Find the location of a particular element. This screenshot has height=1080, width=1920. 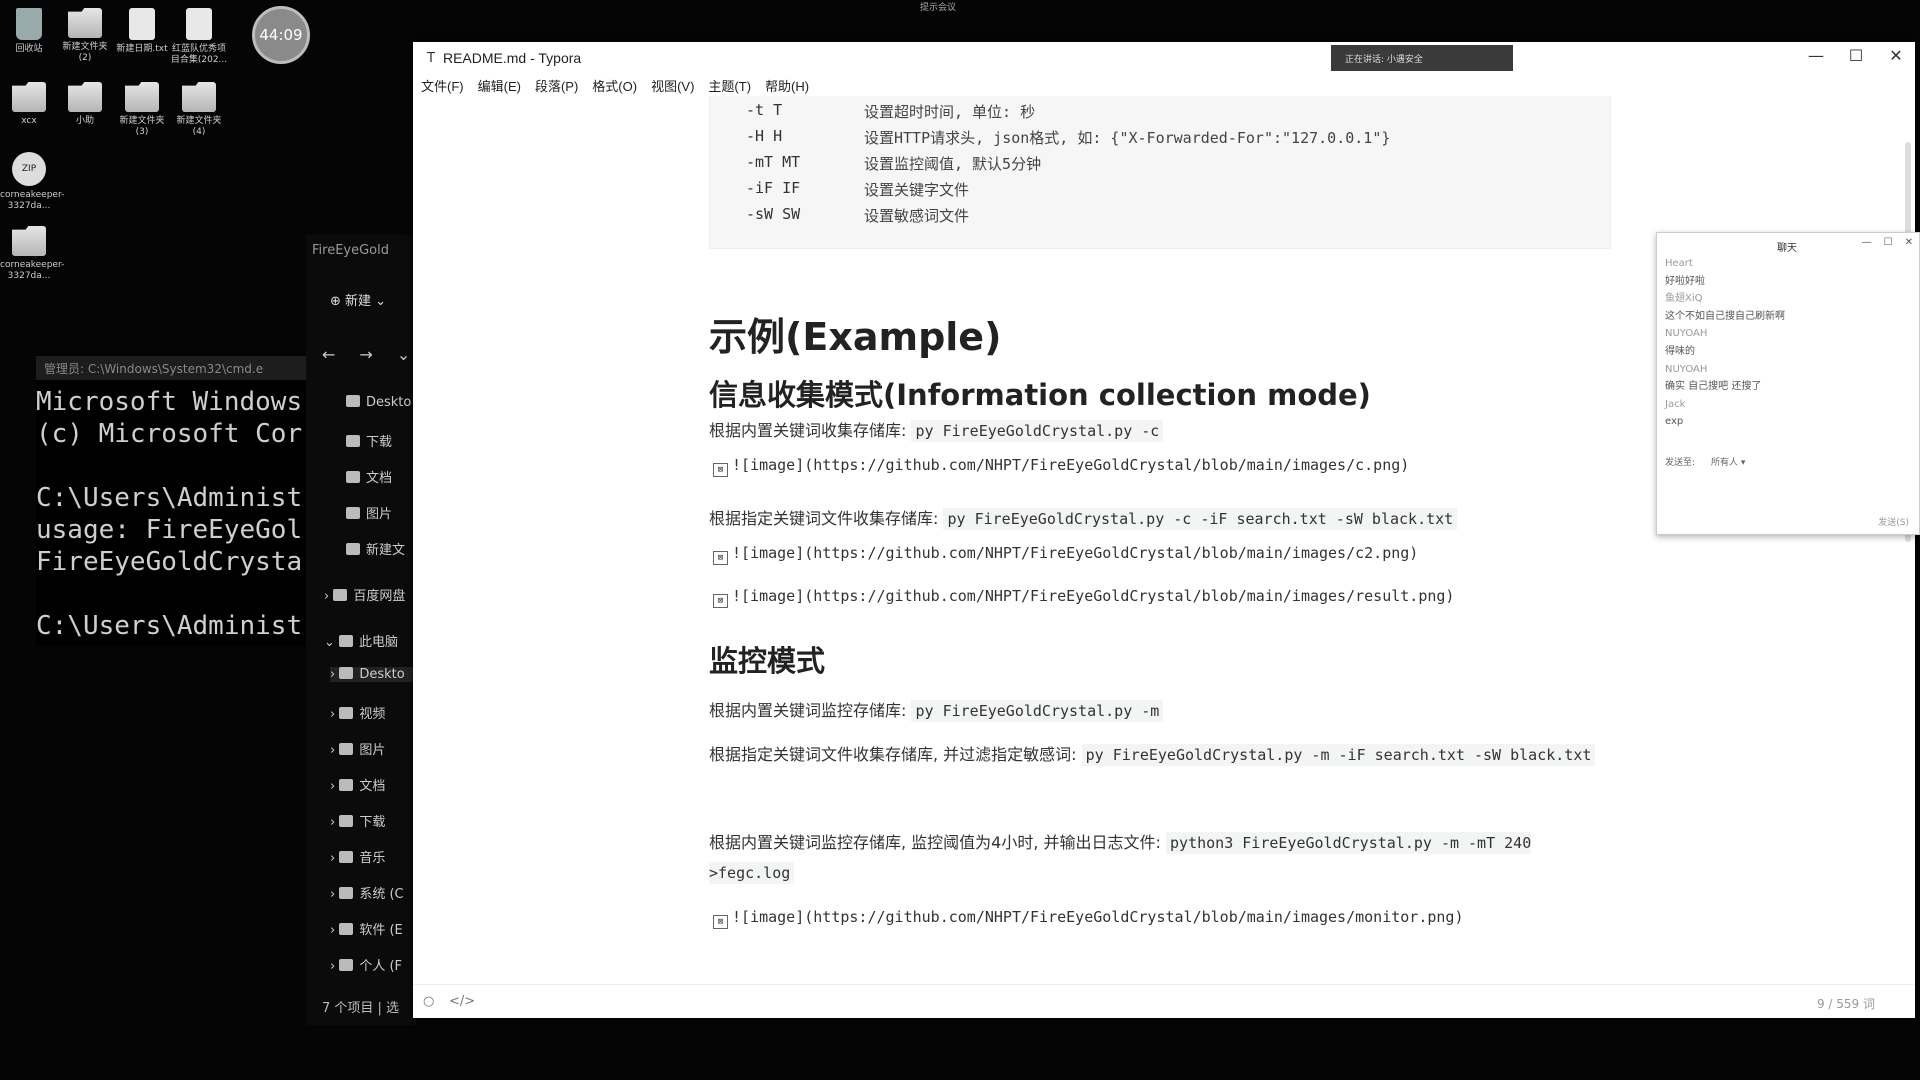

desktop-icon-folder: 新建文件夹 (3) is located at coordinates (142, 110).